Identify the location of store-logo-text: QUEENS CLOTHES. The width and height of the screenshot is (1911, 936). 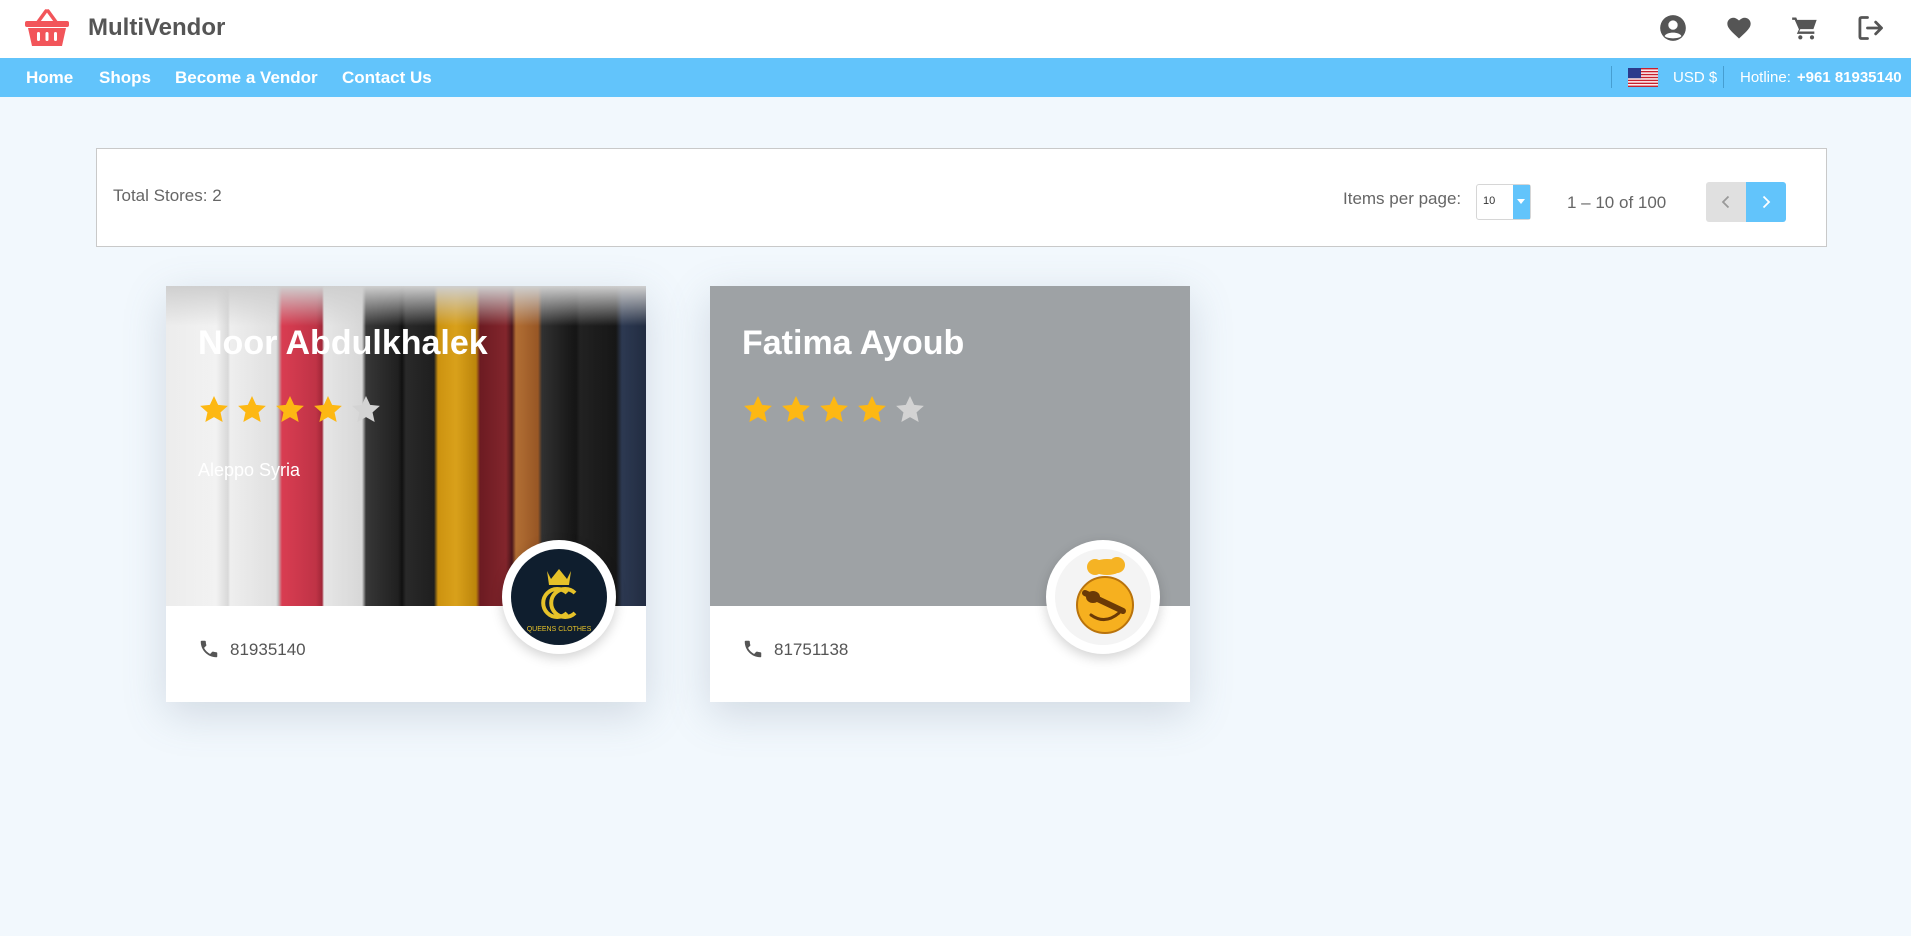
(559, 629).